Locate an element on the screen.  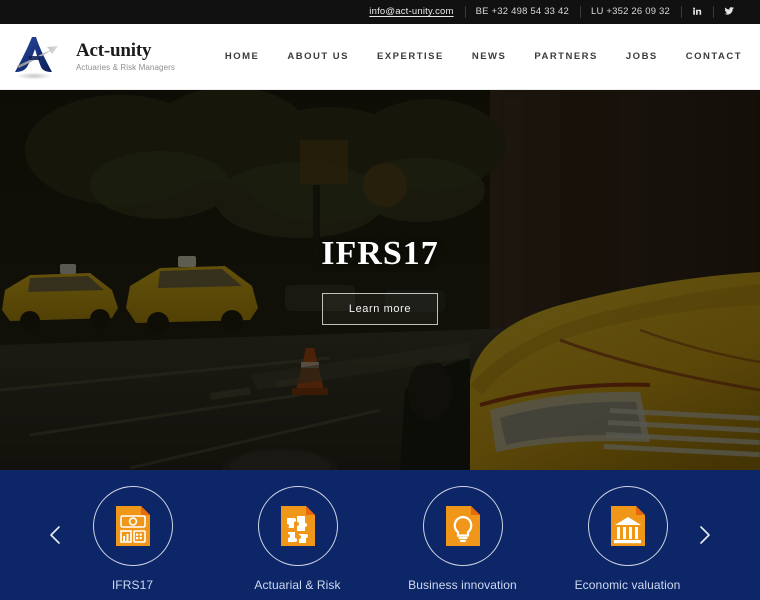
chevron-left-icon is located at coordinates (55, 535).